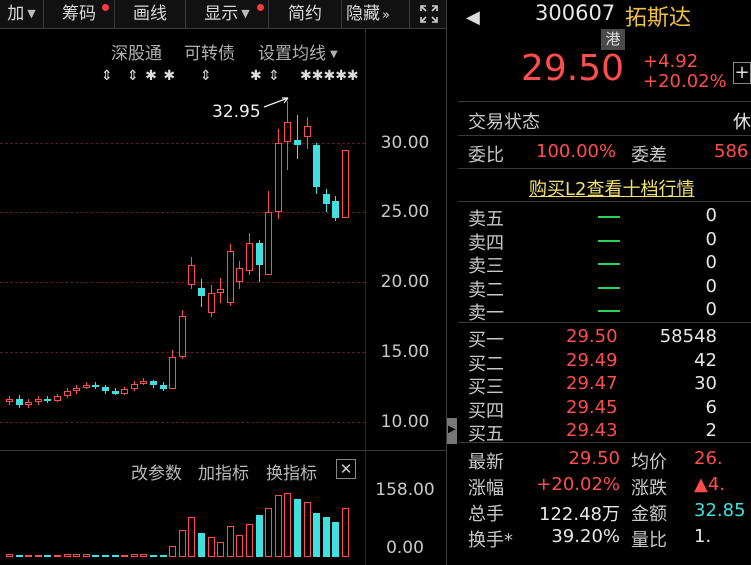 This screenshot has height=565, width=751. Describe the element at coordinates (265, 76) in the screenshot. I see `event-marker-icon: ✱ ⇕` at that location.